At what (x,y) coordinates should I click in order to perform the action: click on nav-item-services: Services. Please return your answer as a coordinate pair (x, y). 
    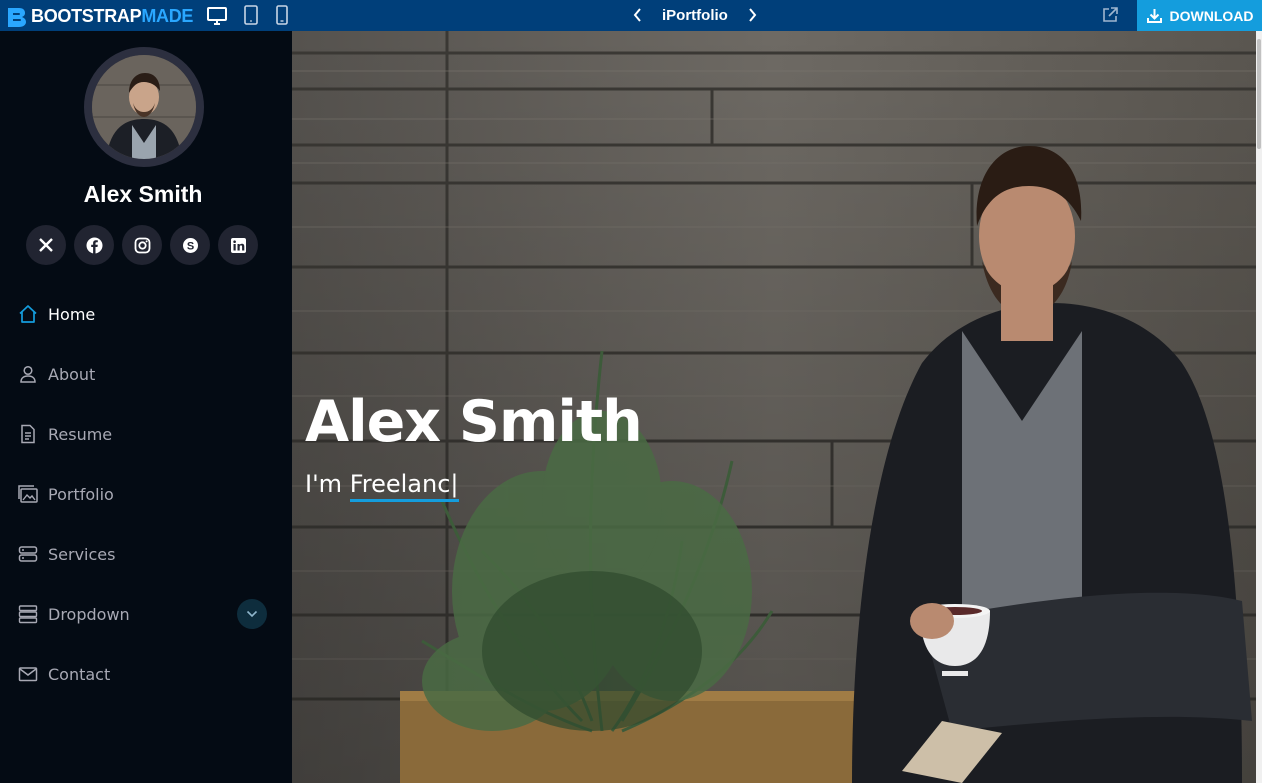
    Looking at the image, I should click on (146, 554).